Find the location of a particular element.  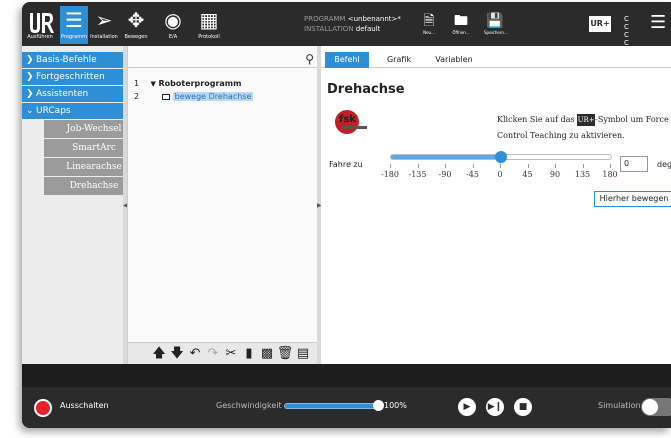

delete-icon: 🗑 is located at coordinates (285, 354).